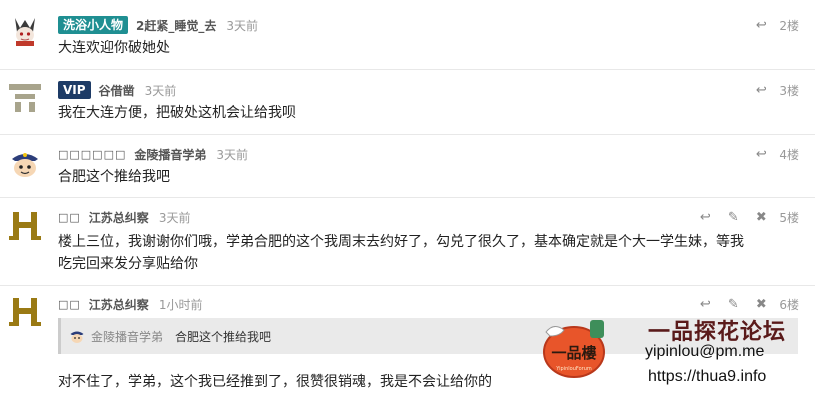 The height and width of the screenshot is (404, 815). What do you see at coordinates (92, 154) in the screenshot?
I see `user-title-badge: □□□□□□` at bounding box center [92, 154].